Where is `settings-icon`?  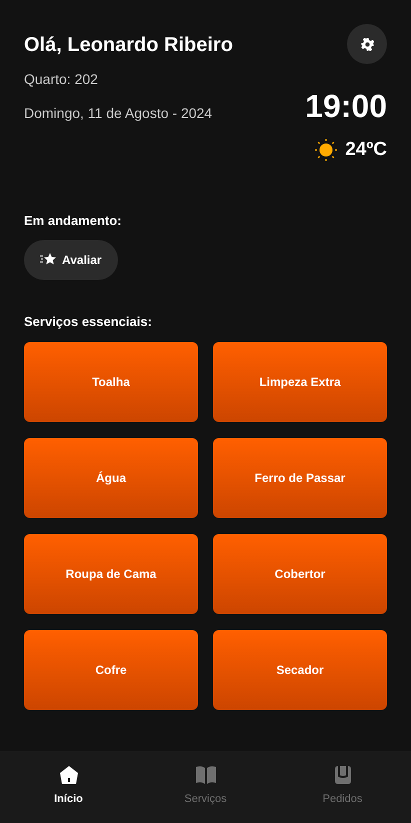
settings-icon is located at coordinates (367, 44).